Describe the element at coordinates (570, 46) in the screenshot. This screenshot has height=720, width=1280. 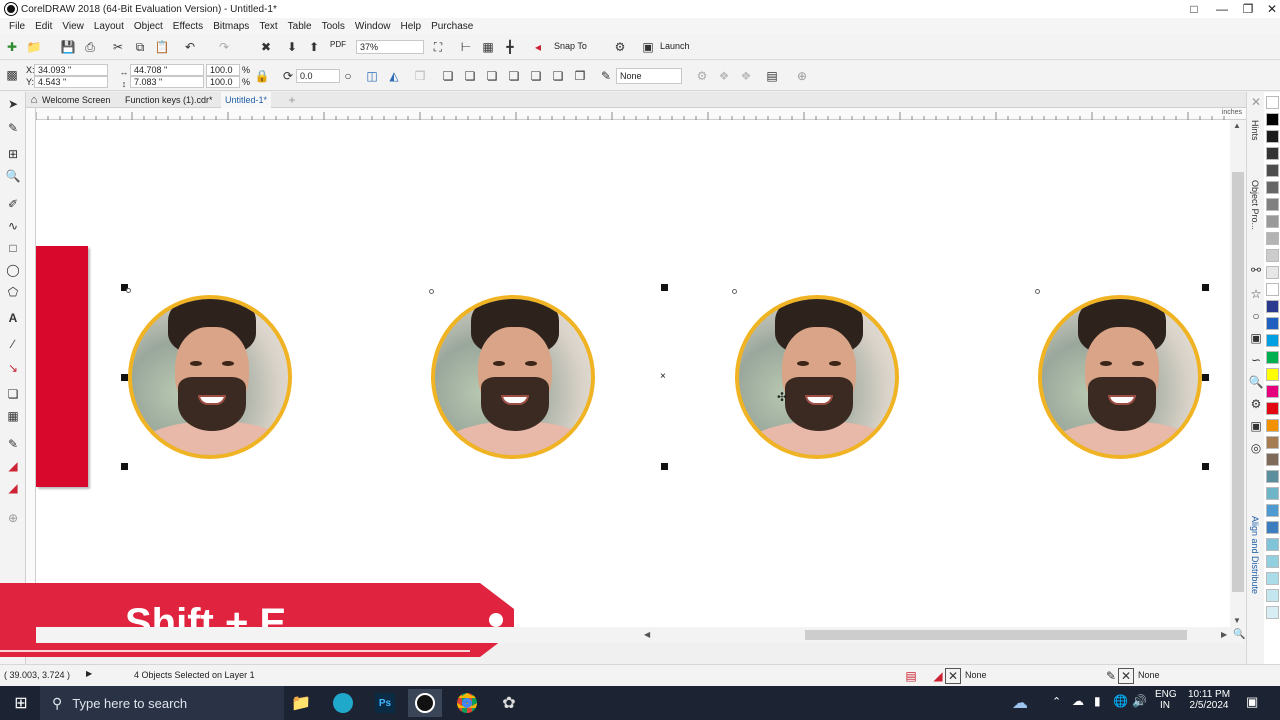
I see `snap-to-dropdown: Snap To` at that location.